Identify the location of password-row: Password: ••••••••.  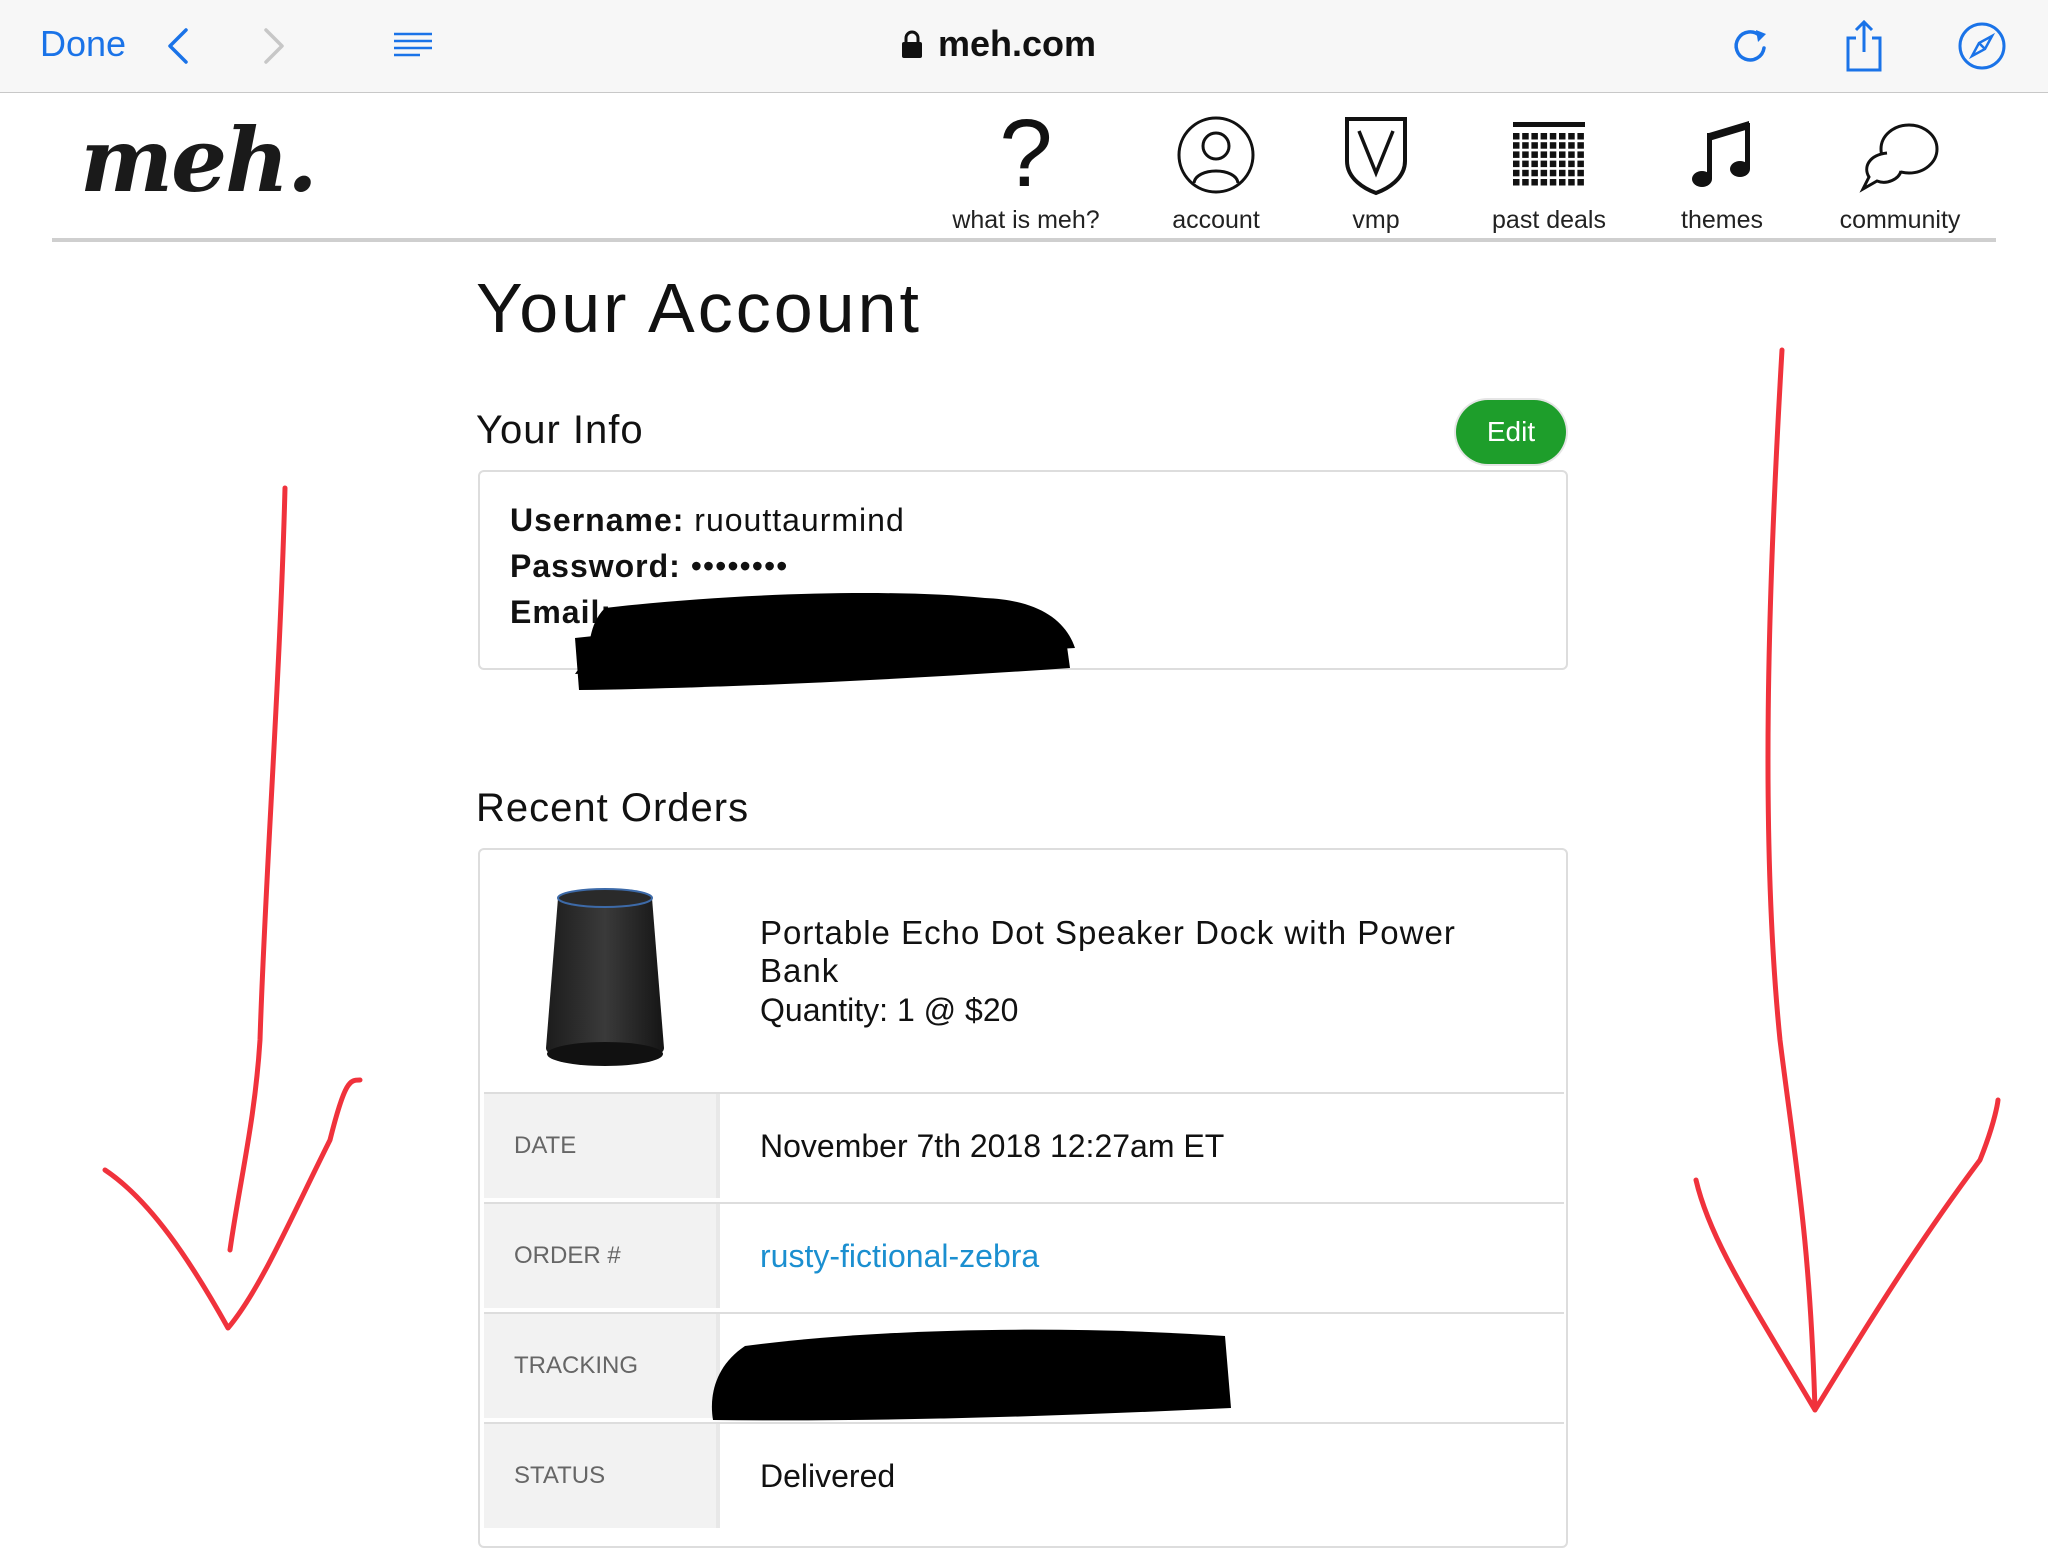
(649, 566).